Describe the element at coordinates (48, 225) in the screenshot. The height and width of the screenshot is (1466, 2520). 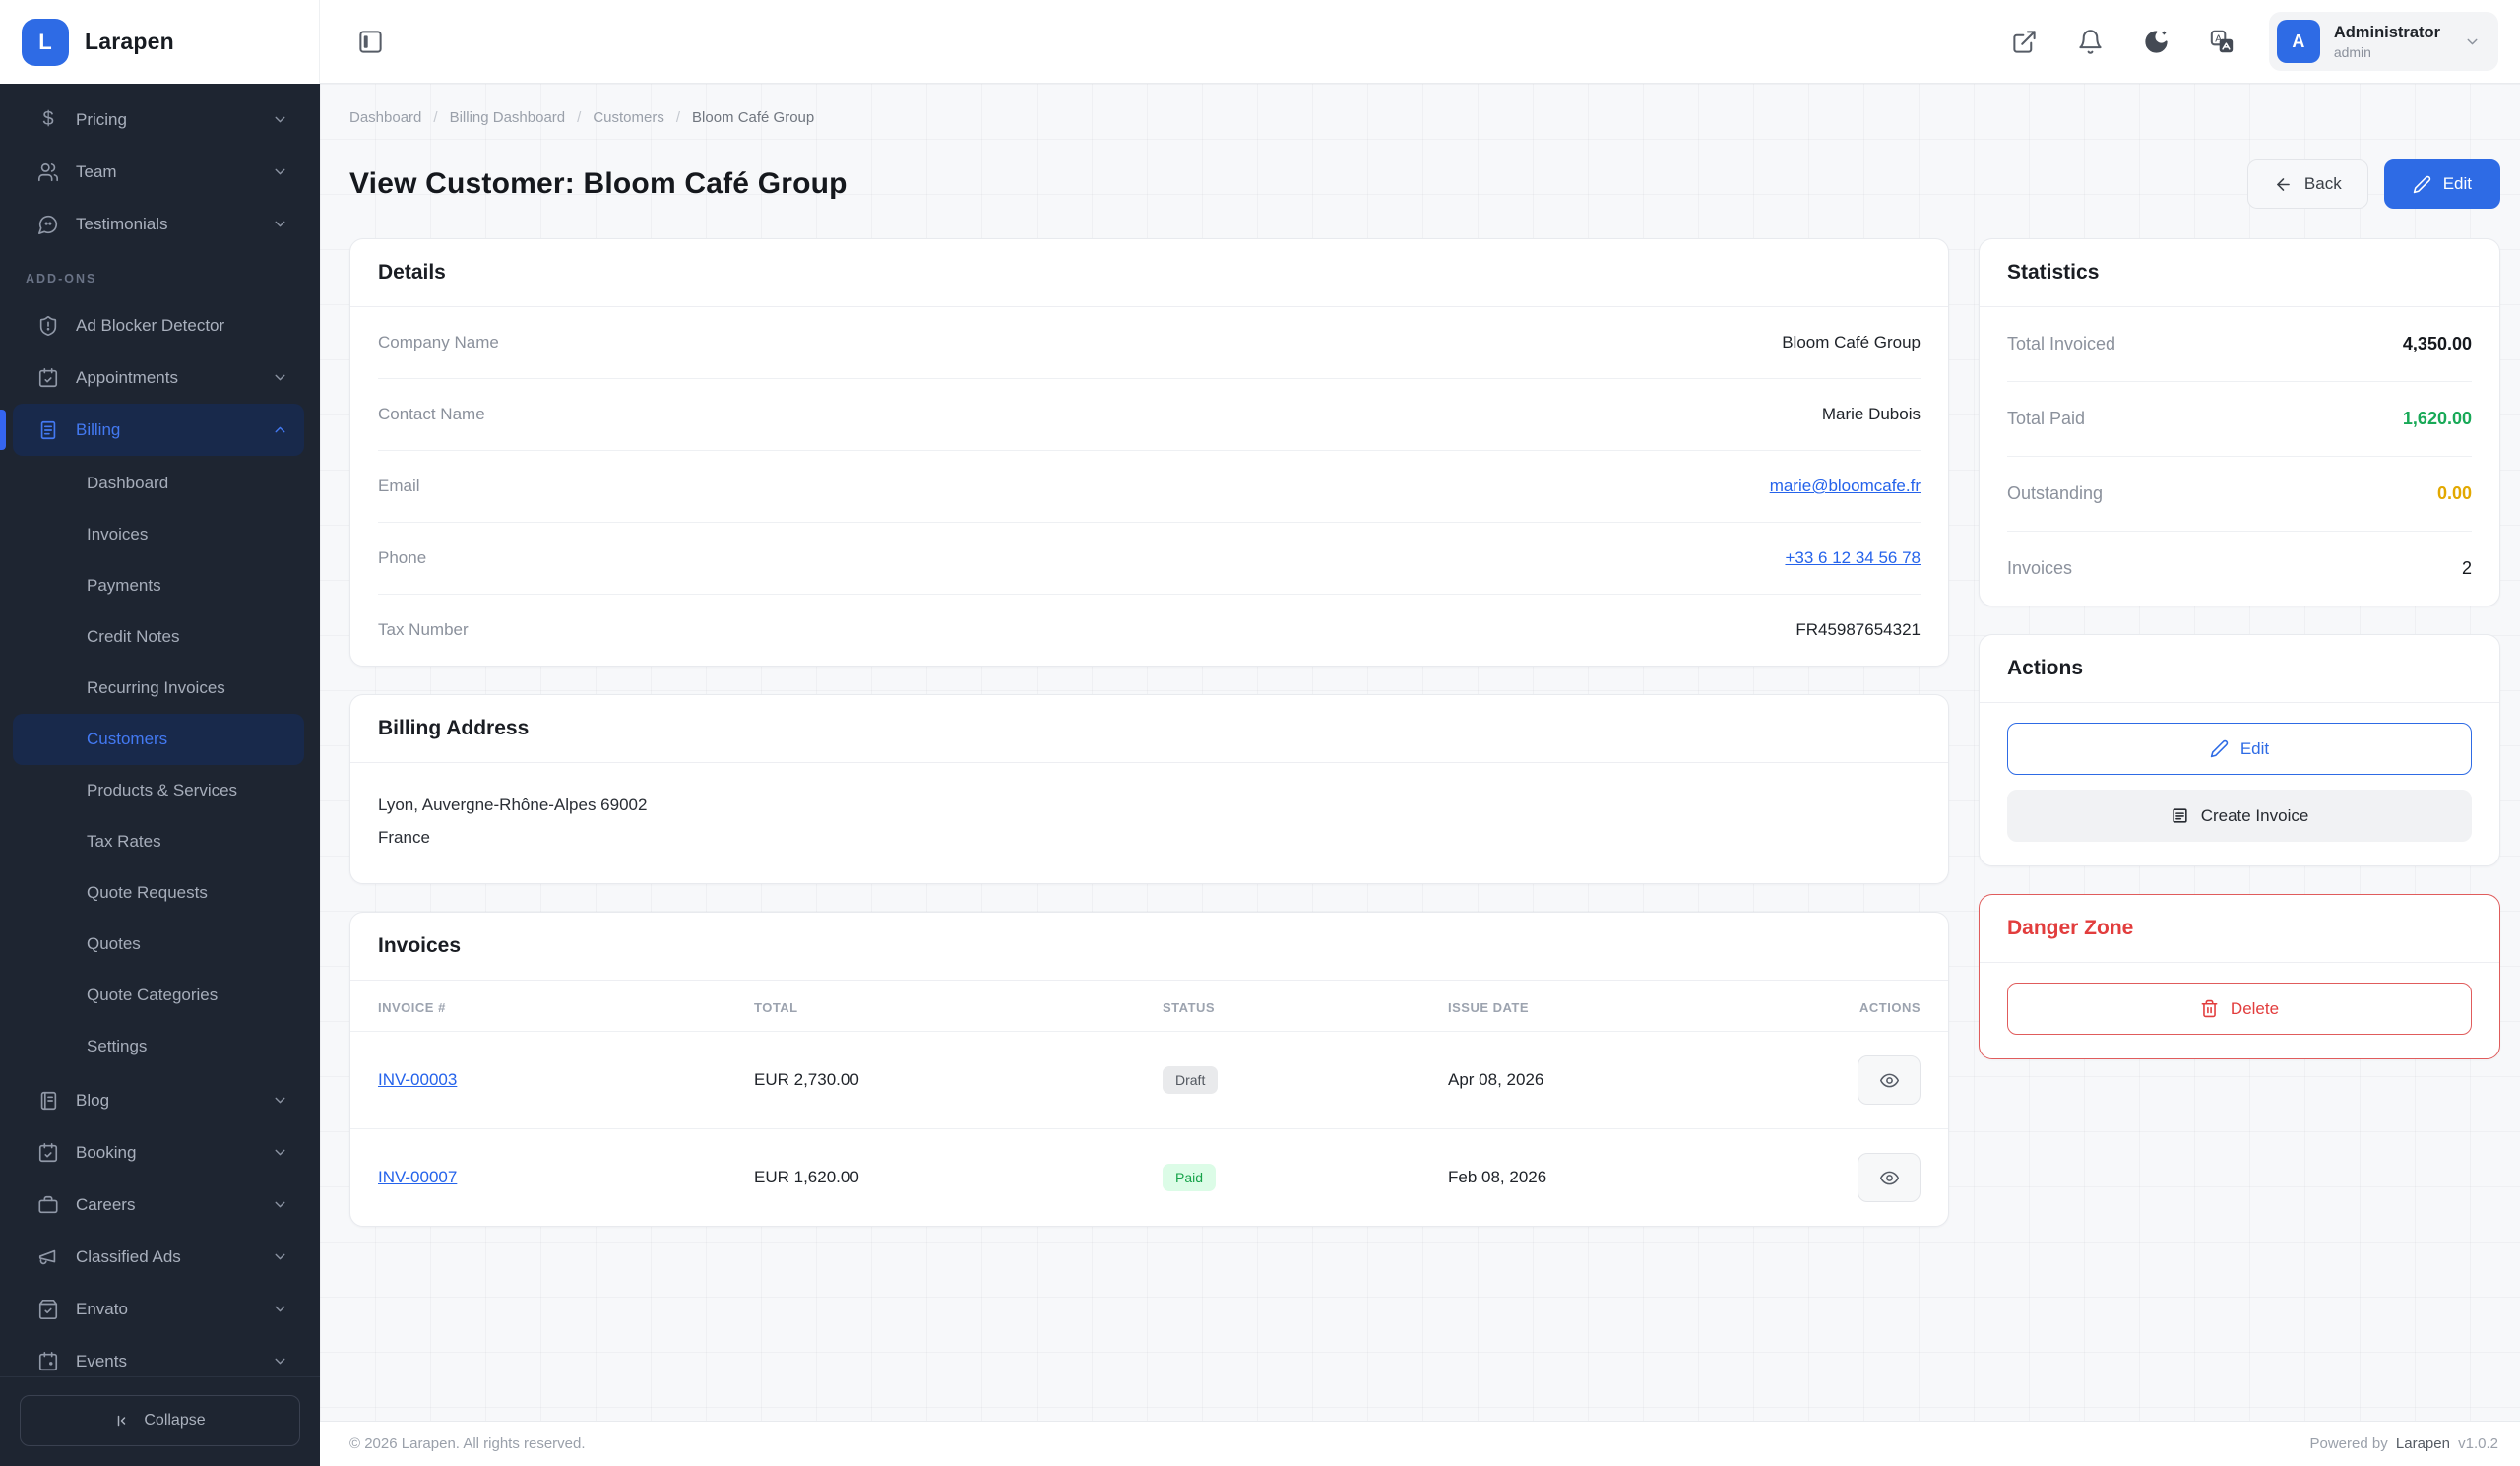
I see `quote-bubble-icon` at that location.